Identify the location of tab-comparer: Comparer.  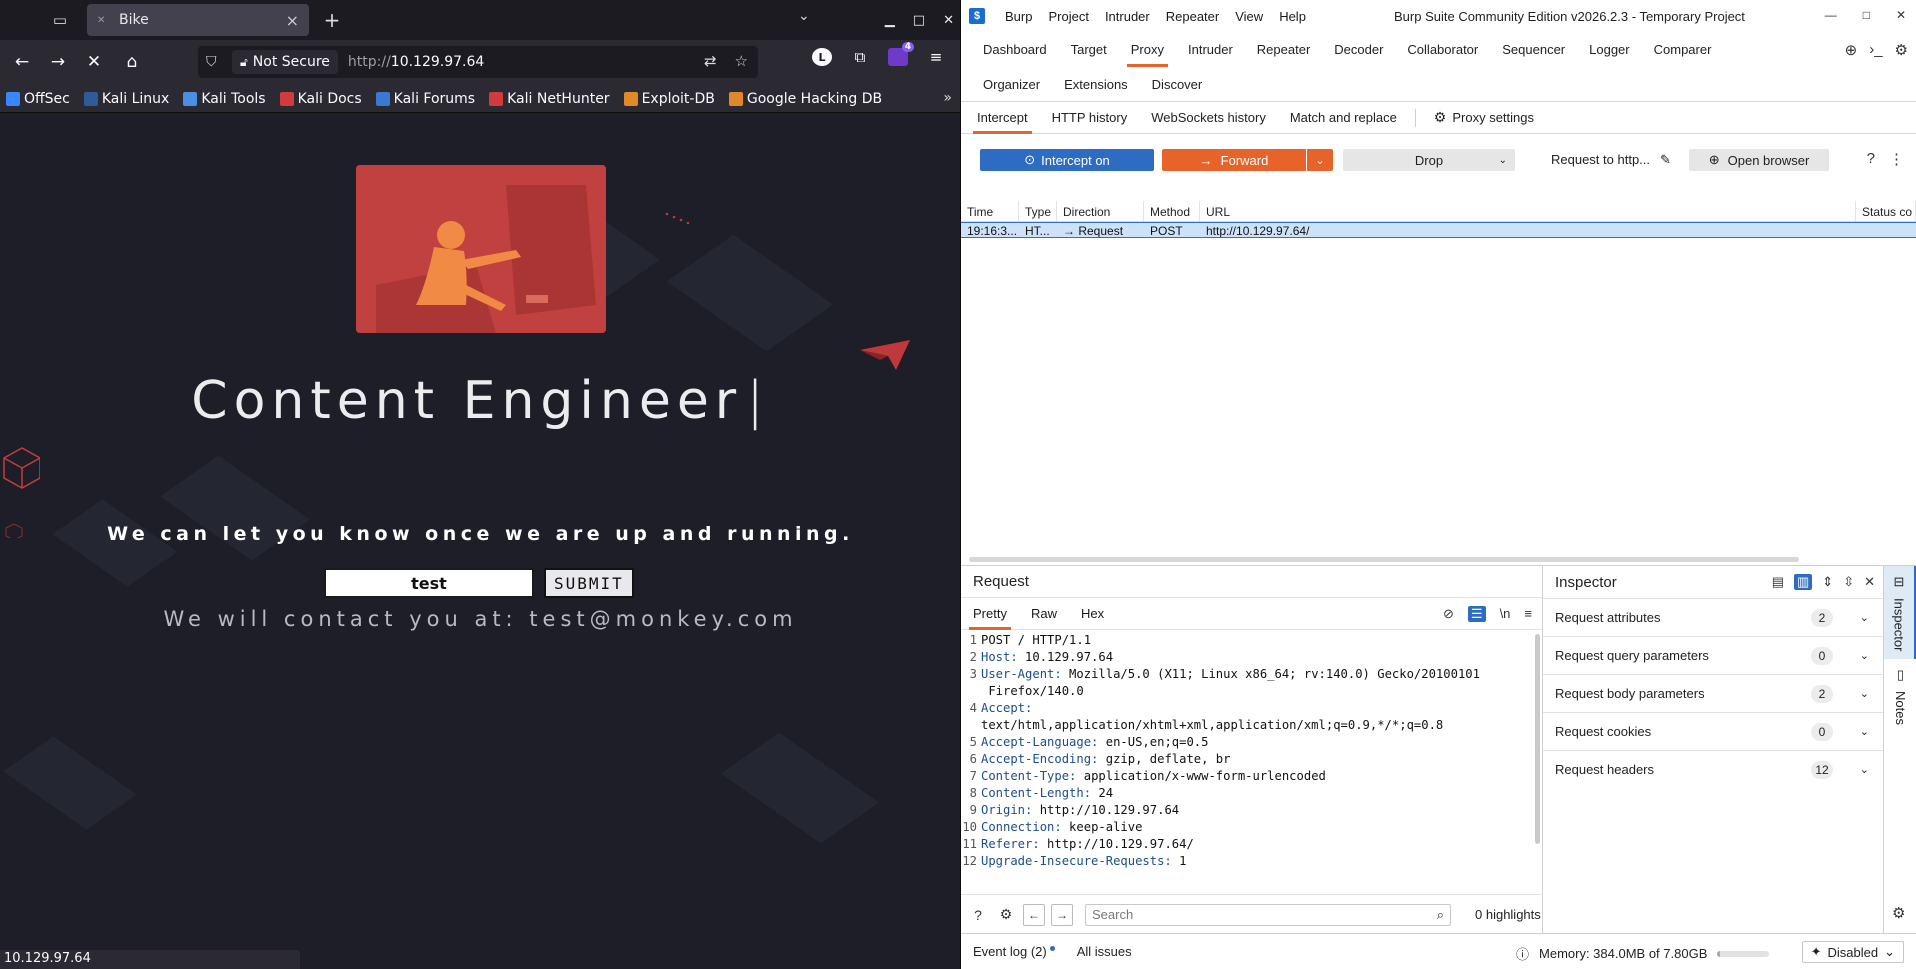
(1683, 49).